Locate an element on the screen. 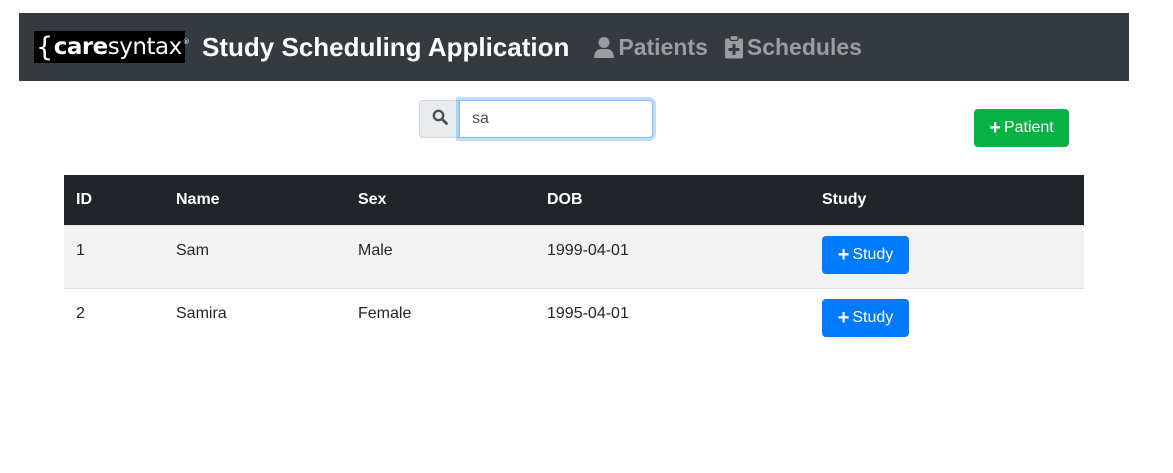 The image size is (1173, 473). add-patient-button: + Patient is located at coordinates (1021, 128).